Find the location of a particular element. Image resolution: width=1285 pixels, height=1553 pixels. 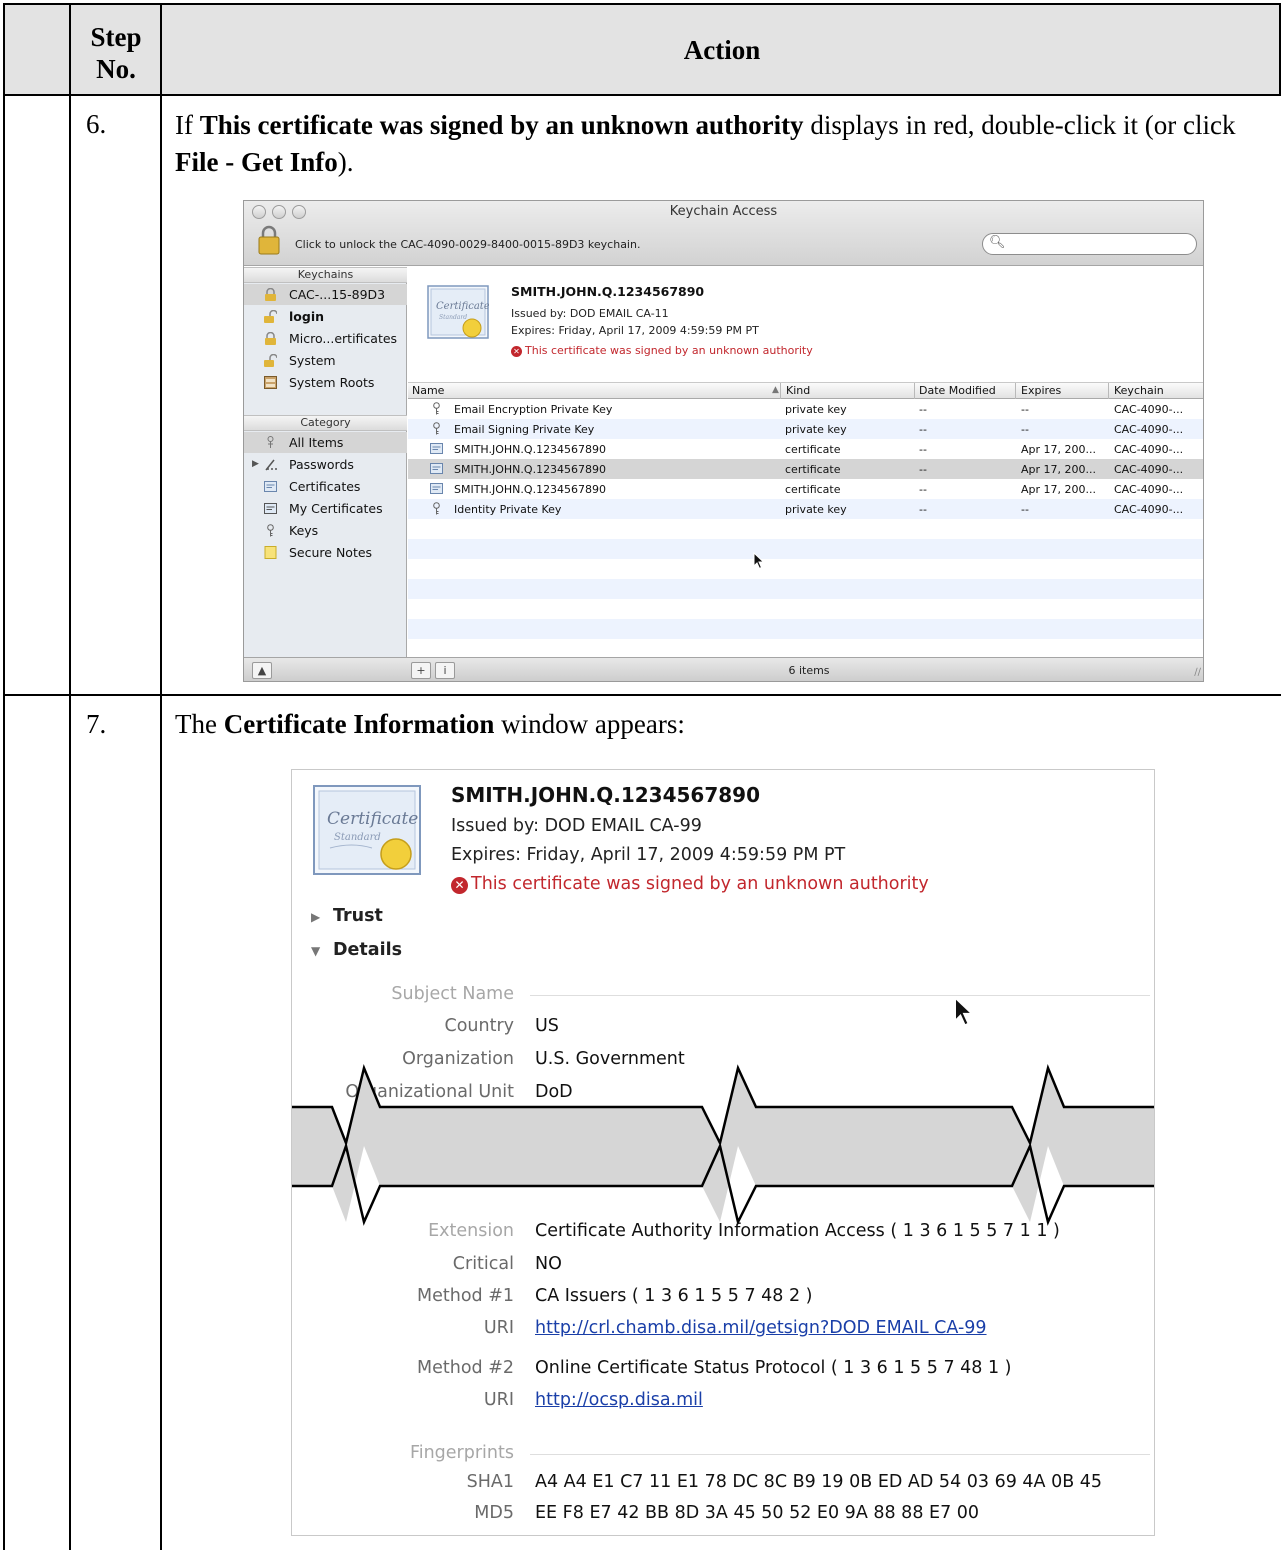

field-value: NO is located at coordinates (548, 1264).